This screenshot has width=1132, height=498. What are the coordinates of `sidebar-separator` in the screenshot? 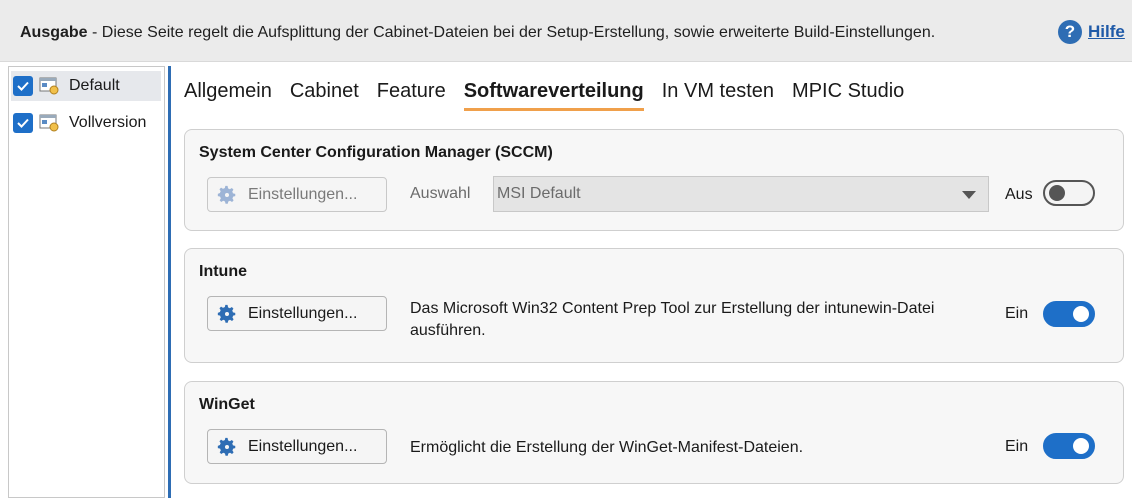 It's located at (169, 282).